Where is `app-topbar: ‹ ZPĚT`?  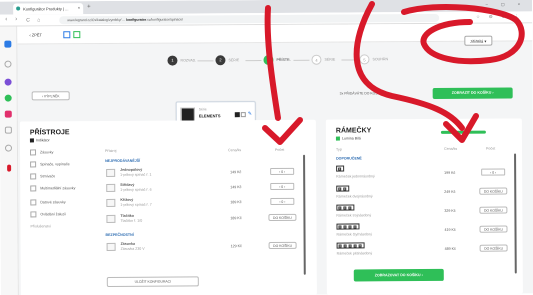 app-topbar: ‹ ZPĚT is located at coordinates (275, 34).